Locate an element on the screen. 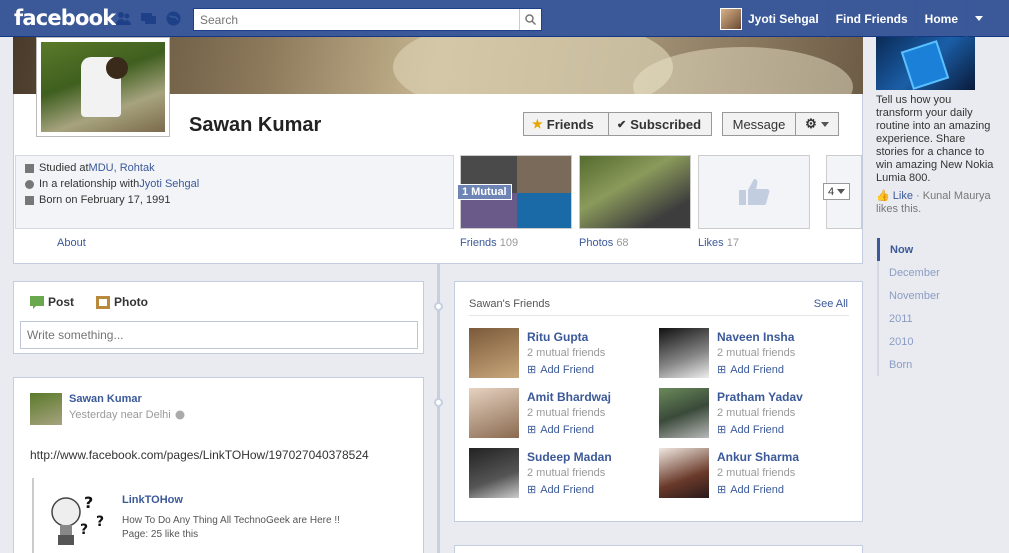  see-all-link: See All is located at coordinates (831, 304).